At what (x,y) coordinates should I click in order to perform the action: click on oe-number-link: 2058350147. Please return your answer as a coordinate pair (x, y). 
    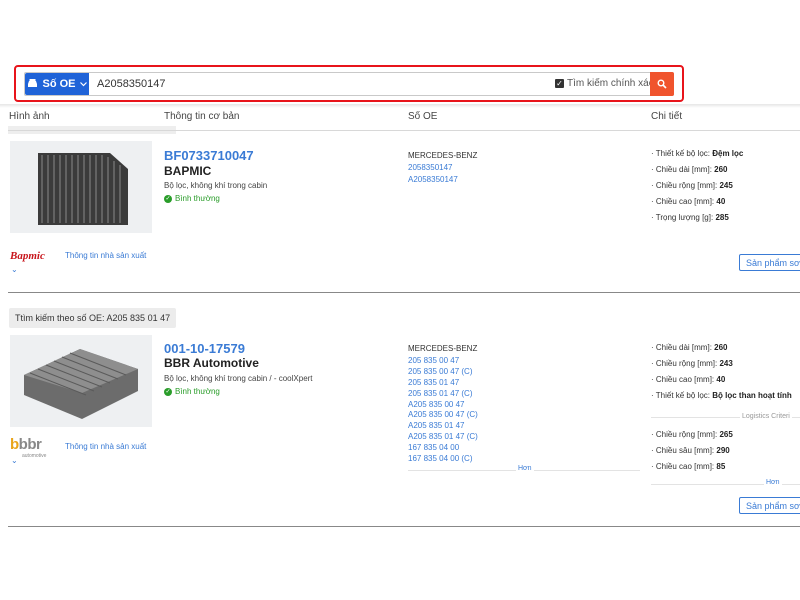
    Looking at the image, I should click on (430, 167).